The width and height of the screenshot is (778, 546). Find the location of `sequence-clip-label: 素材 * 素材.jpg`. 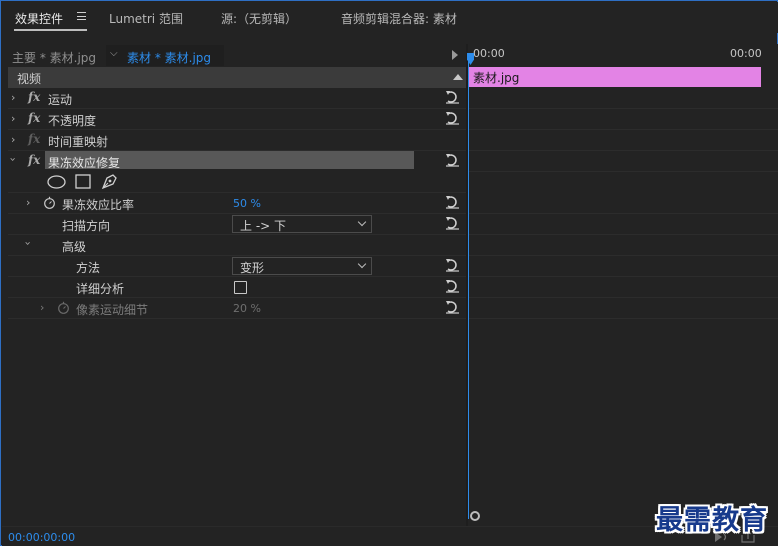

sequence-clip-label: 素材 * 素材.jpg is located at coordinates (169, 57).